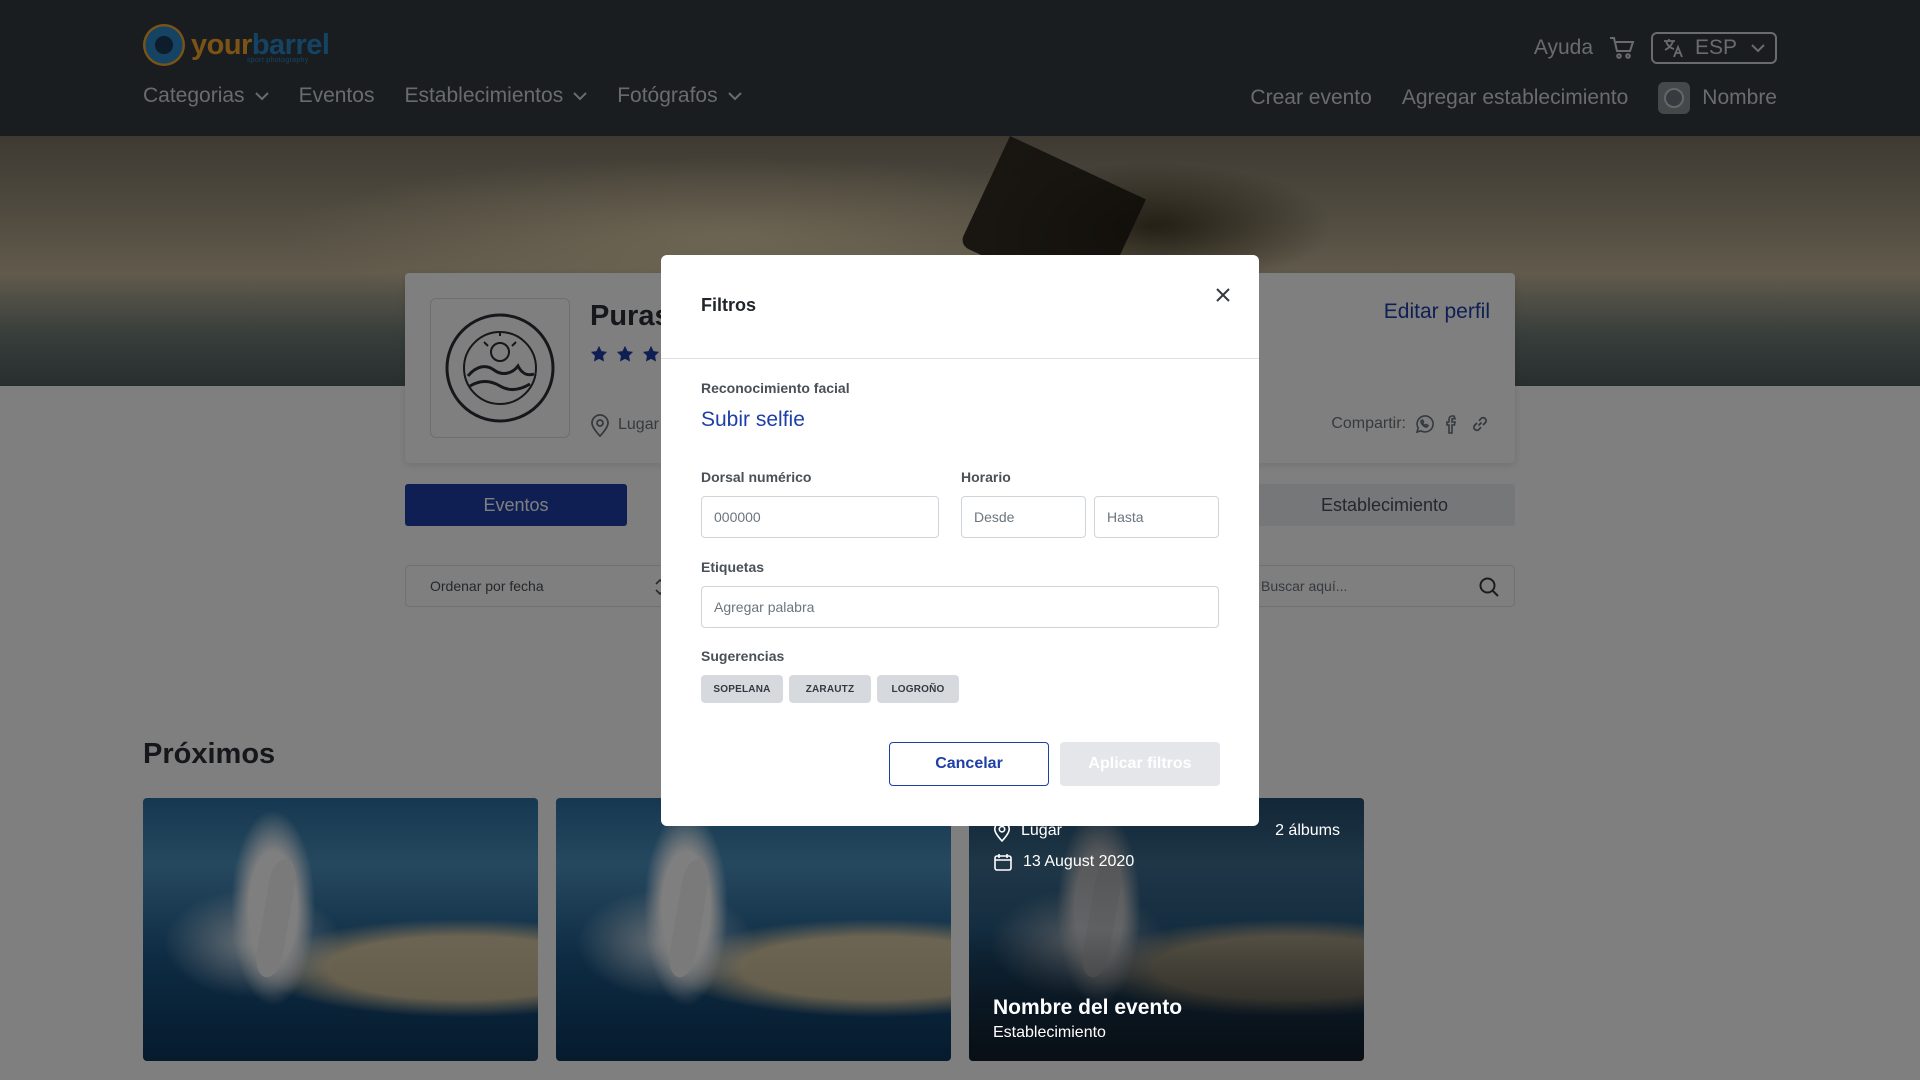 Image resolution: width=1920 pixels, height=1080 pixels. I want to click on event-card-name: Nombre del evento, so click(1088, 1007).